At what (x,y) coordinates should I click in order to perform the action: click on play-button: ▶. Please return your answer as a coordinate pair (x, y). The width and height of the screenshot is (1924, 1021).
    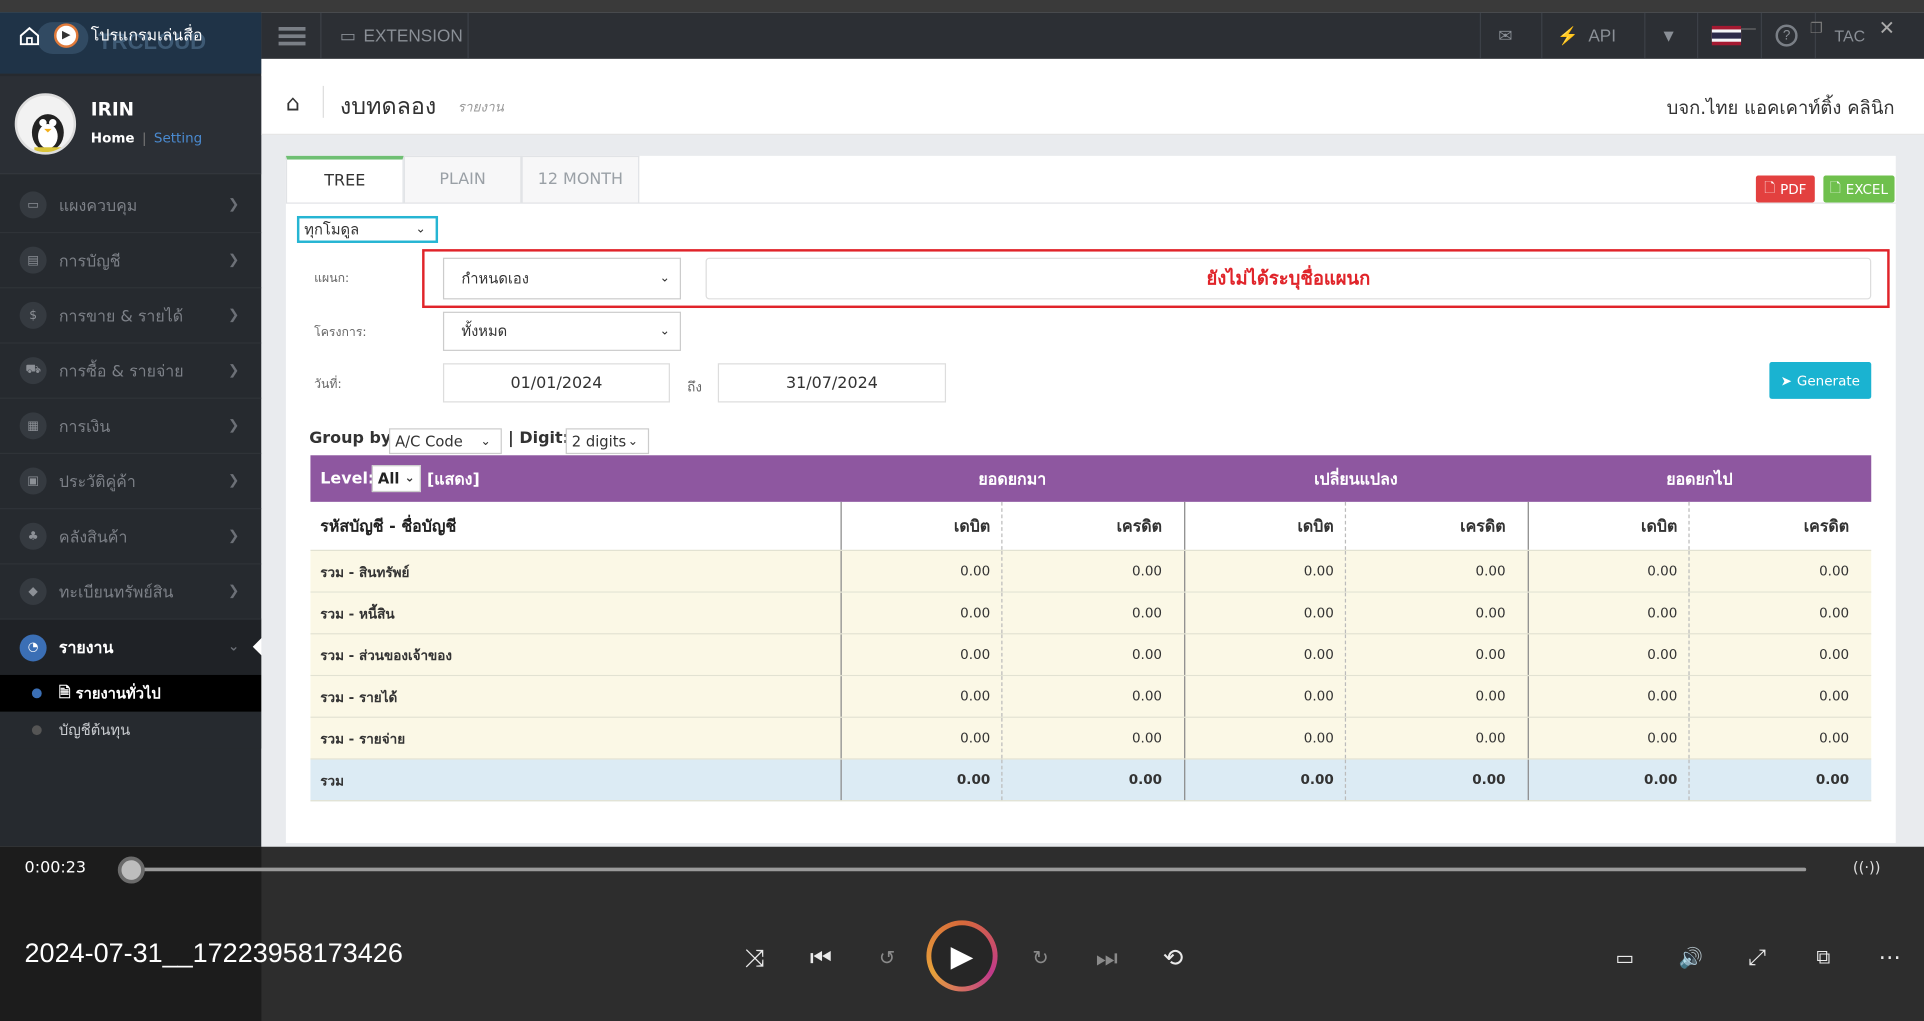
    Looking at the image, I should click on (962, 956).